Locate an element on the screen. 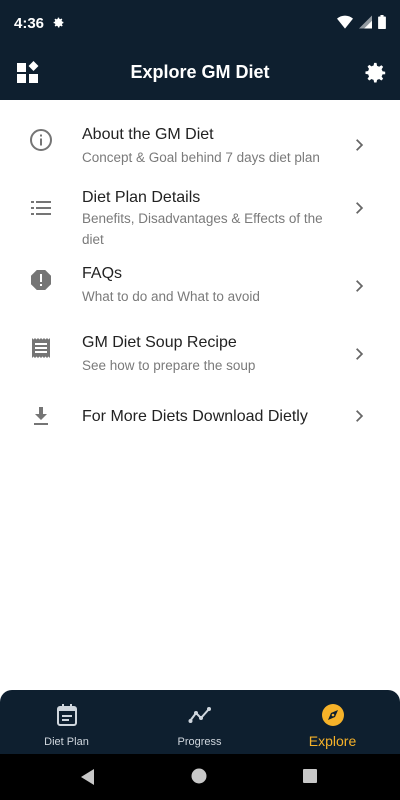 The image size is (400, 800). status-icons is located at coordinates (361, 22).